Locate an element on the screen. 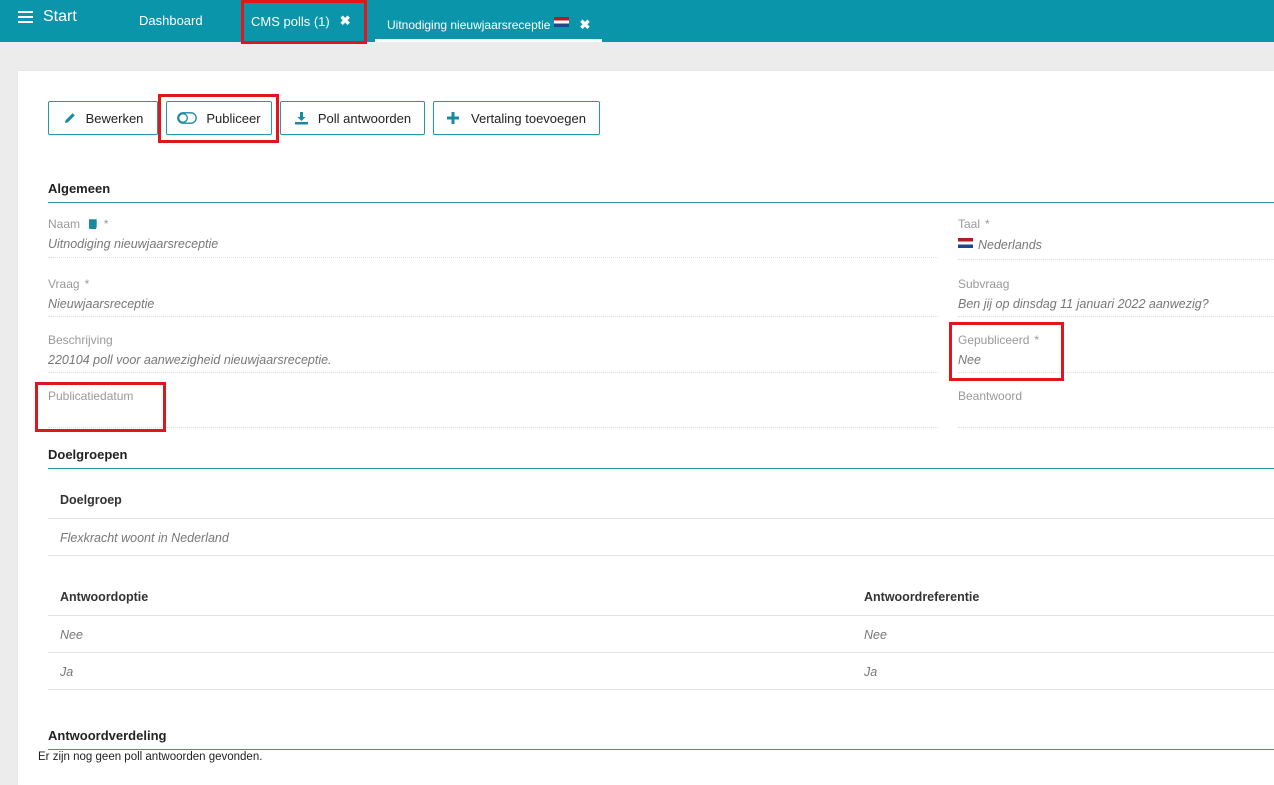  poll-answers-button-label: Poll antwoorden is located at coordinates (364, 118).